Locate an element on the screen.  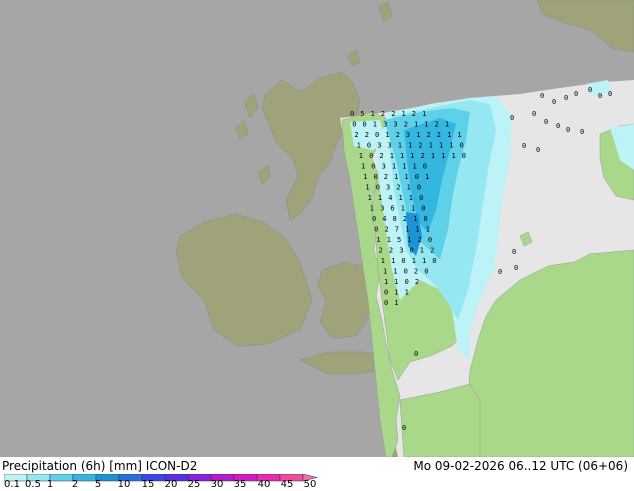
colorbar-label: 45 is located at coordinates (287, 484).